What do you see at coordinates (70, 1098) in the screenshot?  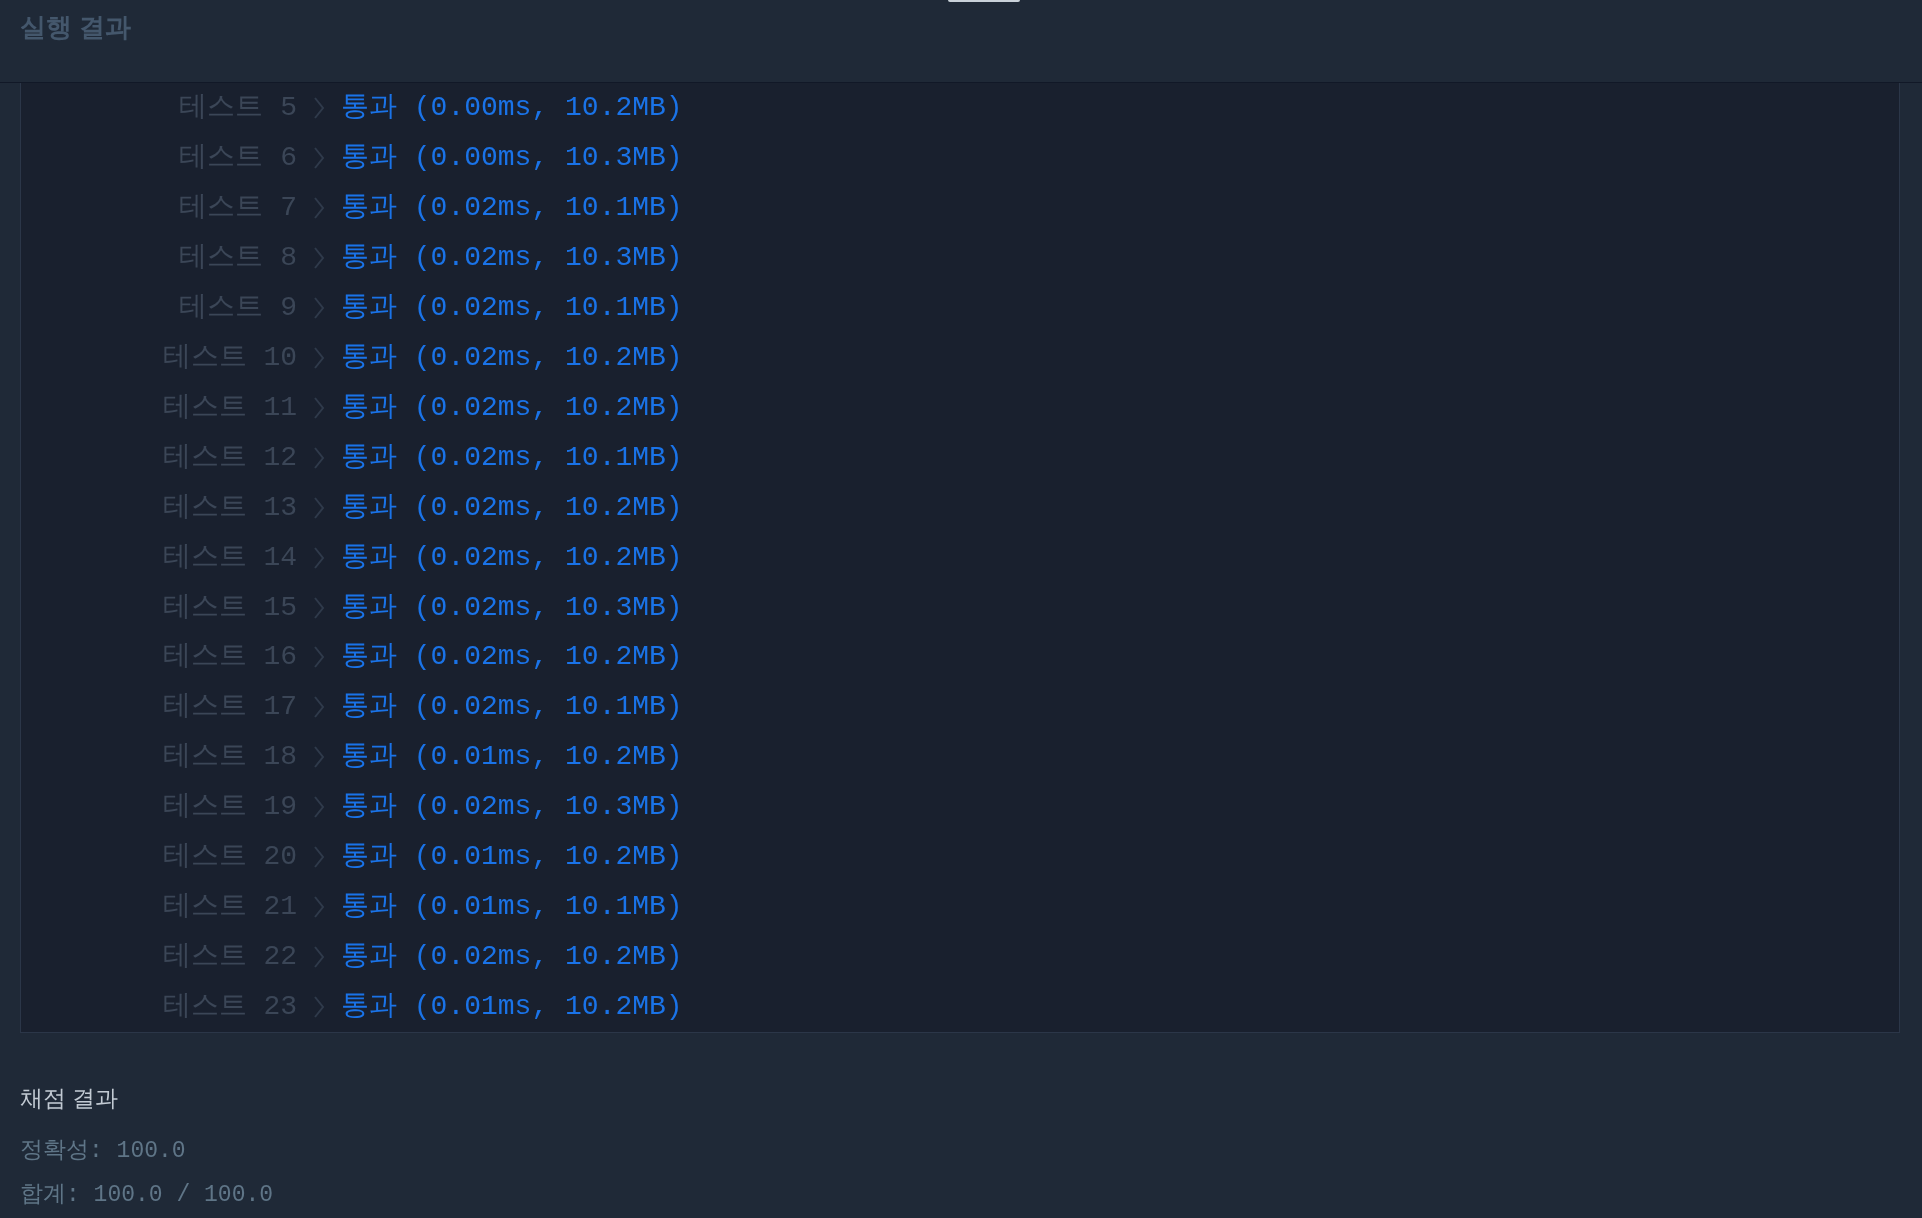 I see `grading-title: 채점 결과` at bounding box center [70, 1098].